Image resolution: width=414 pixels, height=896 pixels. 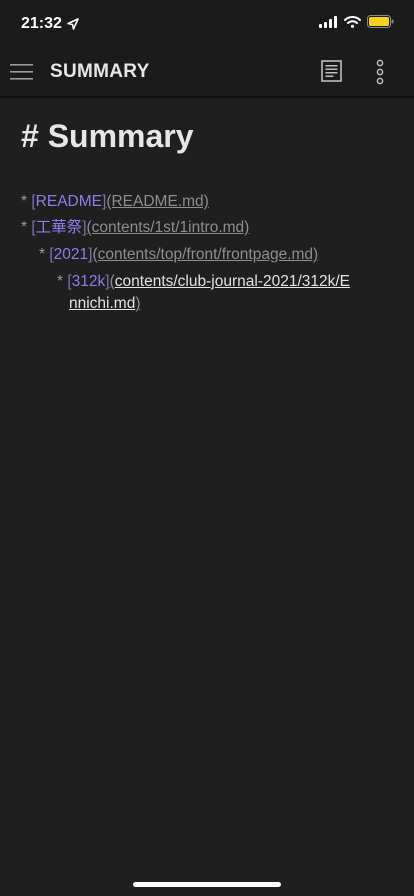 I want to click on location-arrow-icon, so click(x=73, y=24).